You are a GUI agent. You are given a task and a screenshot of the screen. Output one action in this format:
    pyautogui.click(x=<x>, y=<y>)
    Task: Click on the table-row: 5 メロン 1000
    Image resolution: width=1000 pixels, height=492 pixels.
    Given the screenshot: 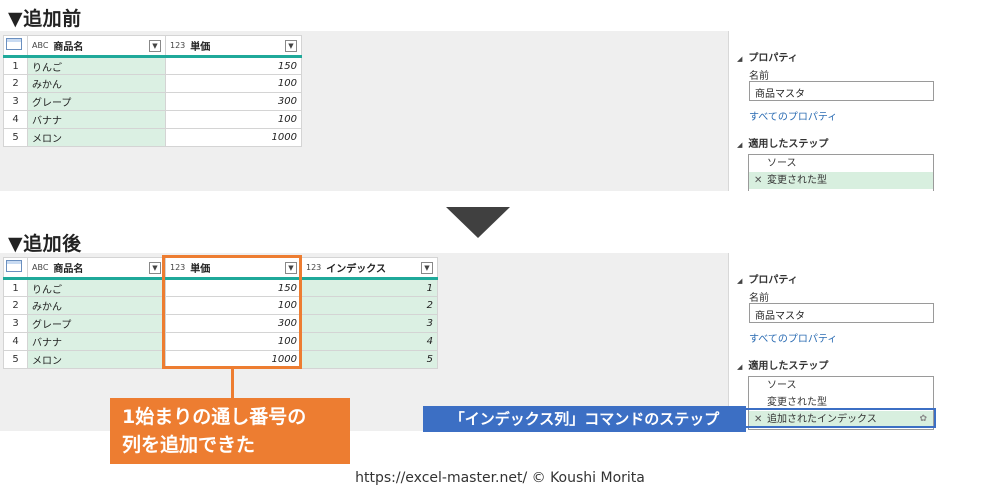 What is the action you would take?
    pyautogui.click(x=152, y=137)
    